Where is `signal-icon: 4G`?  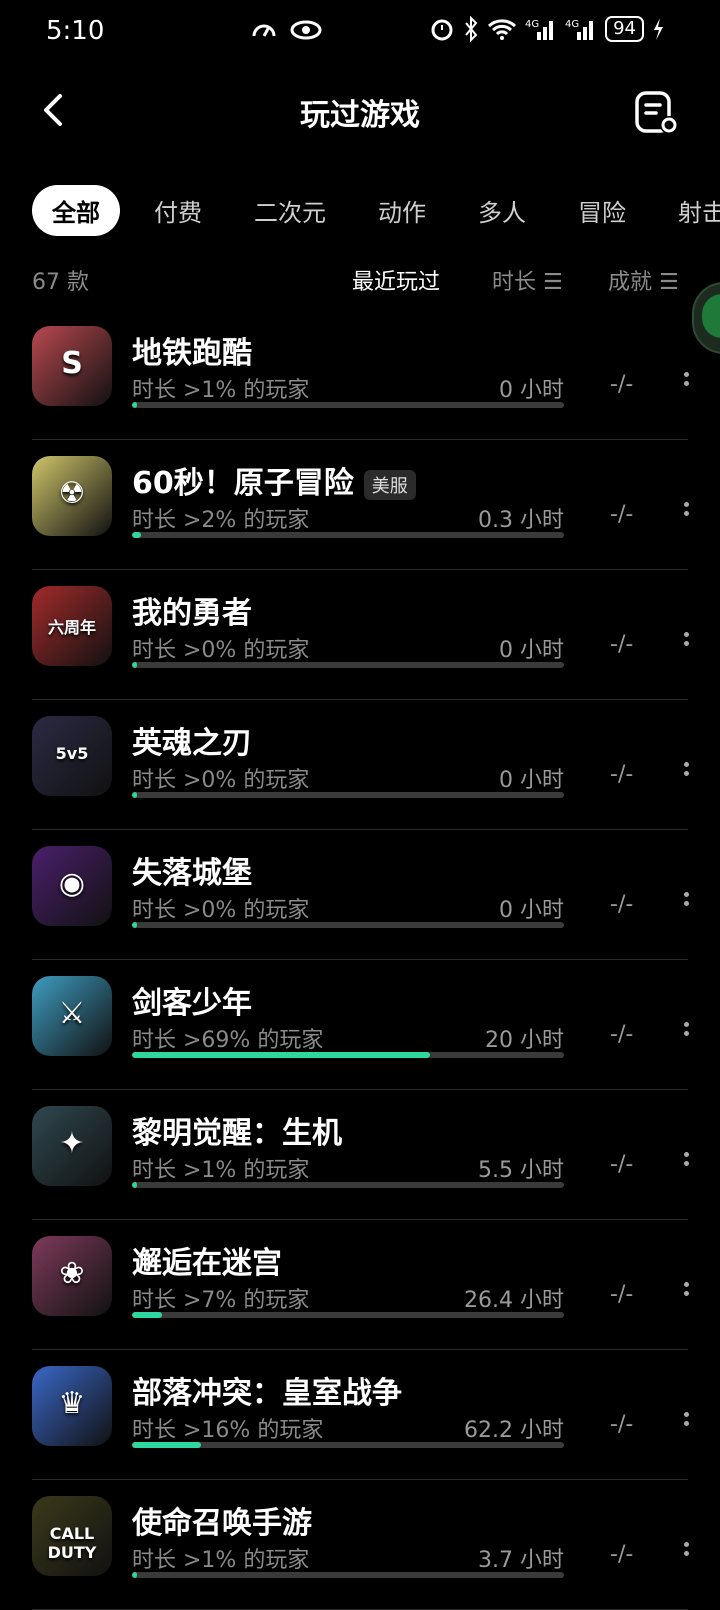
signal-icon: 4G is located at coordinates (539, 29).